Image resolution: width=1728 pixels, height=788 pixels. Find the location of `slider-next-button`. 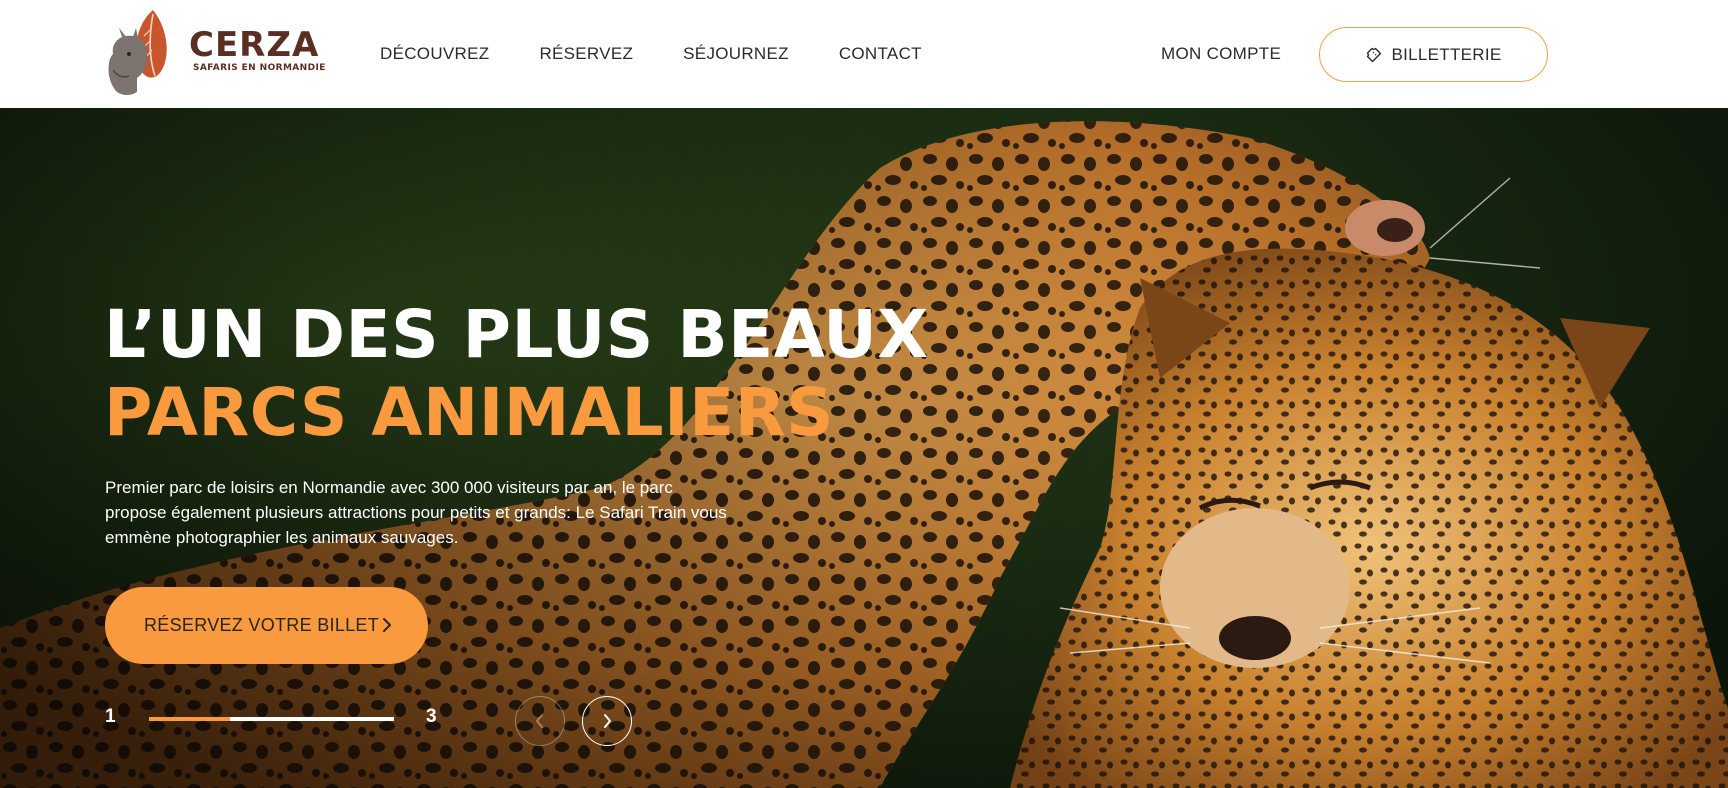

slider-next-button is located at coordinates (607, 721).